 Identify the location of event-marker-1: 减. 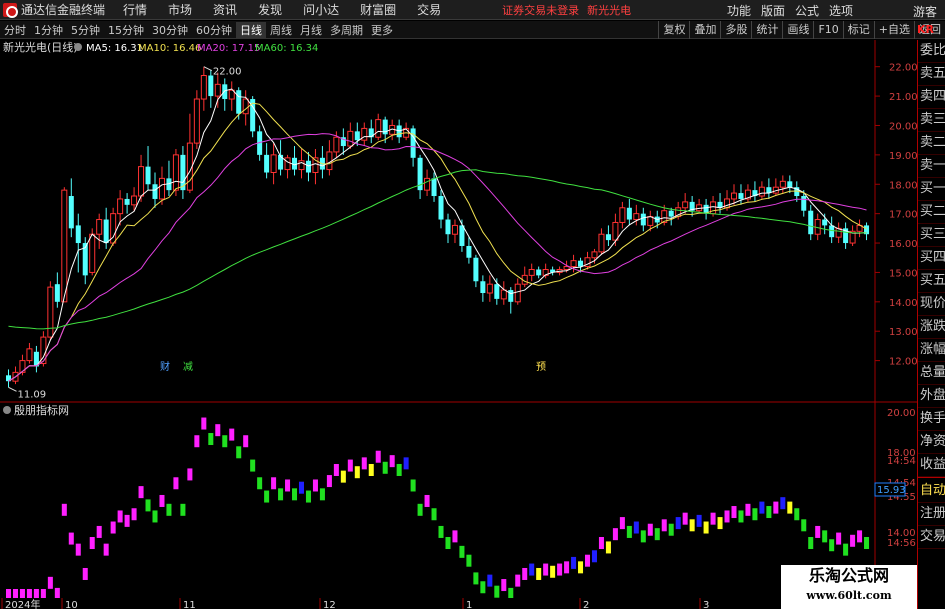
(188, 367).